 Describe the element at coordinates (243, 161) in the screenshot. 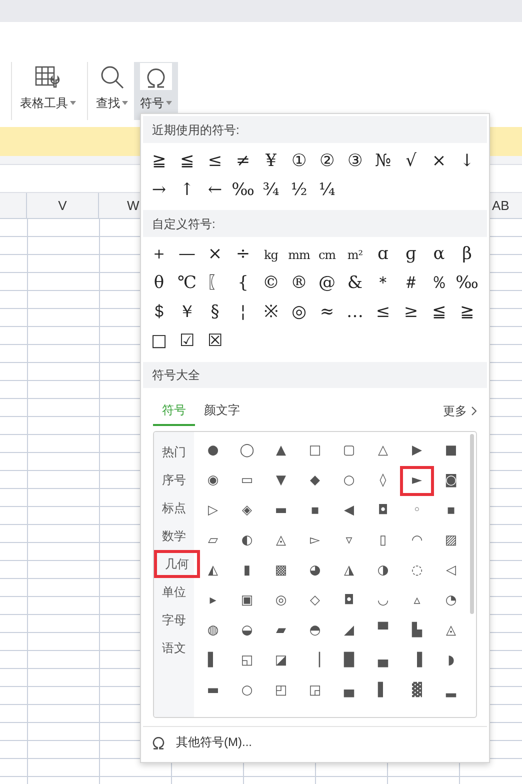

I see `symbol-button: ≠` at that location.